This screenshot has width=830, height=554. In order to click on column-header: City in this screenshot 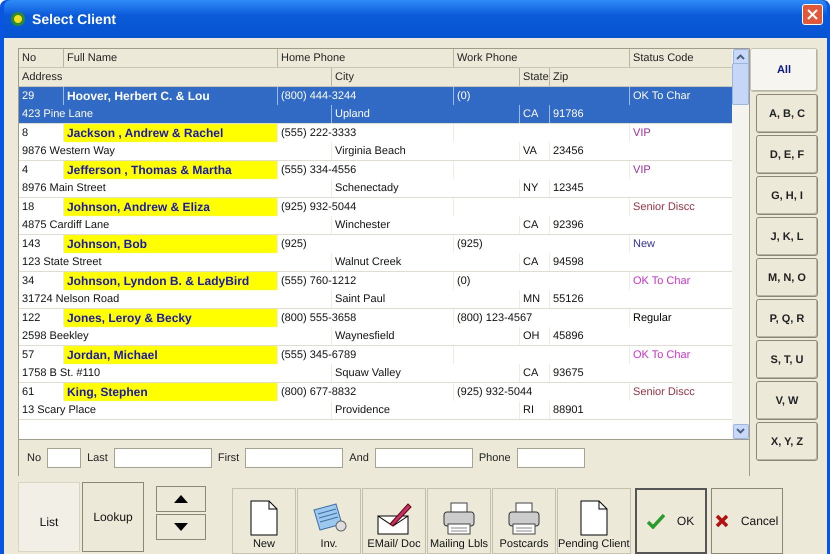, I will do `click(425, 77)`.